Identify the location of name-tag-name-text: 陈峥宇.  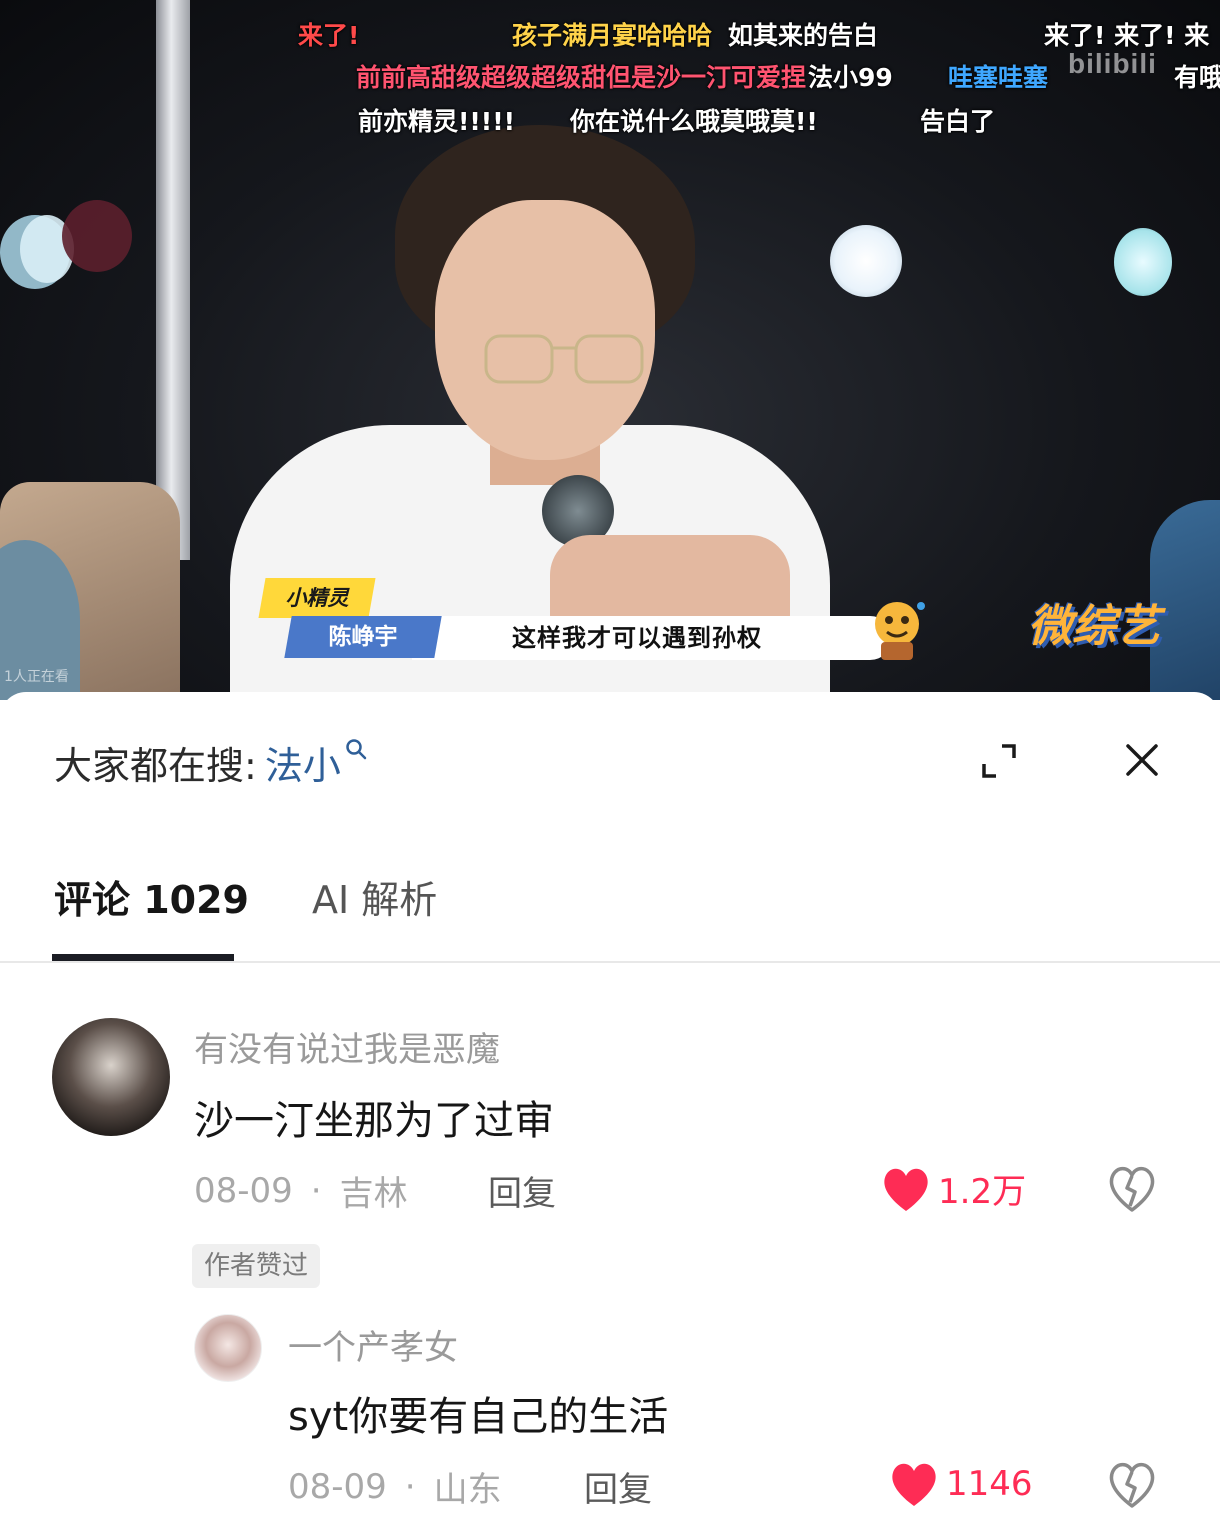
(363, 637).